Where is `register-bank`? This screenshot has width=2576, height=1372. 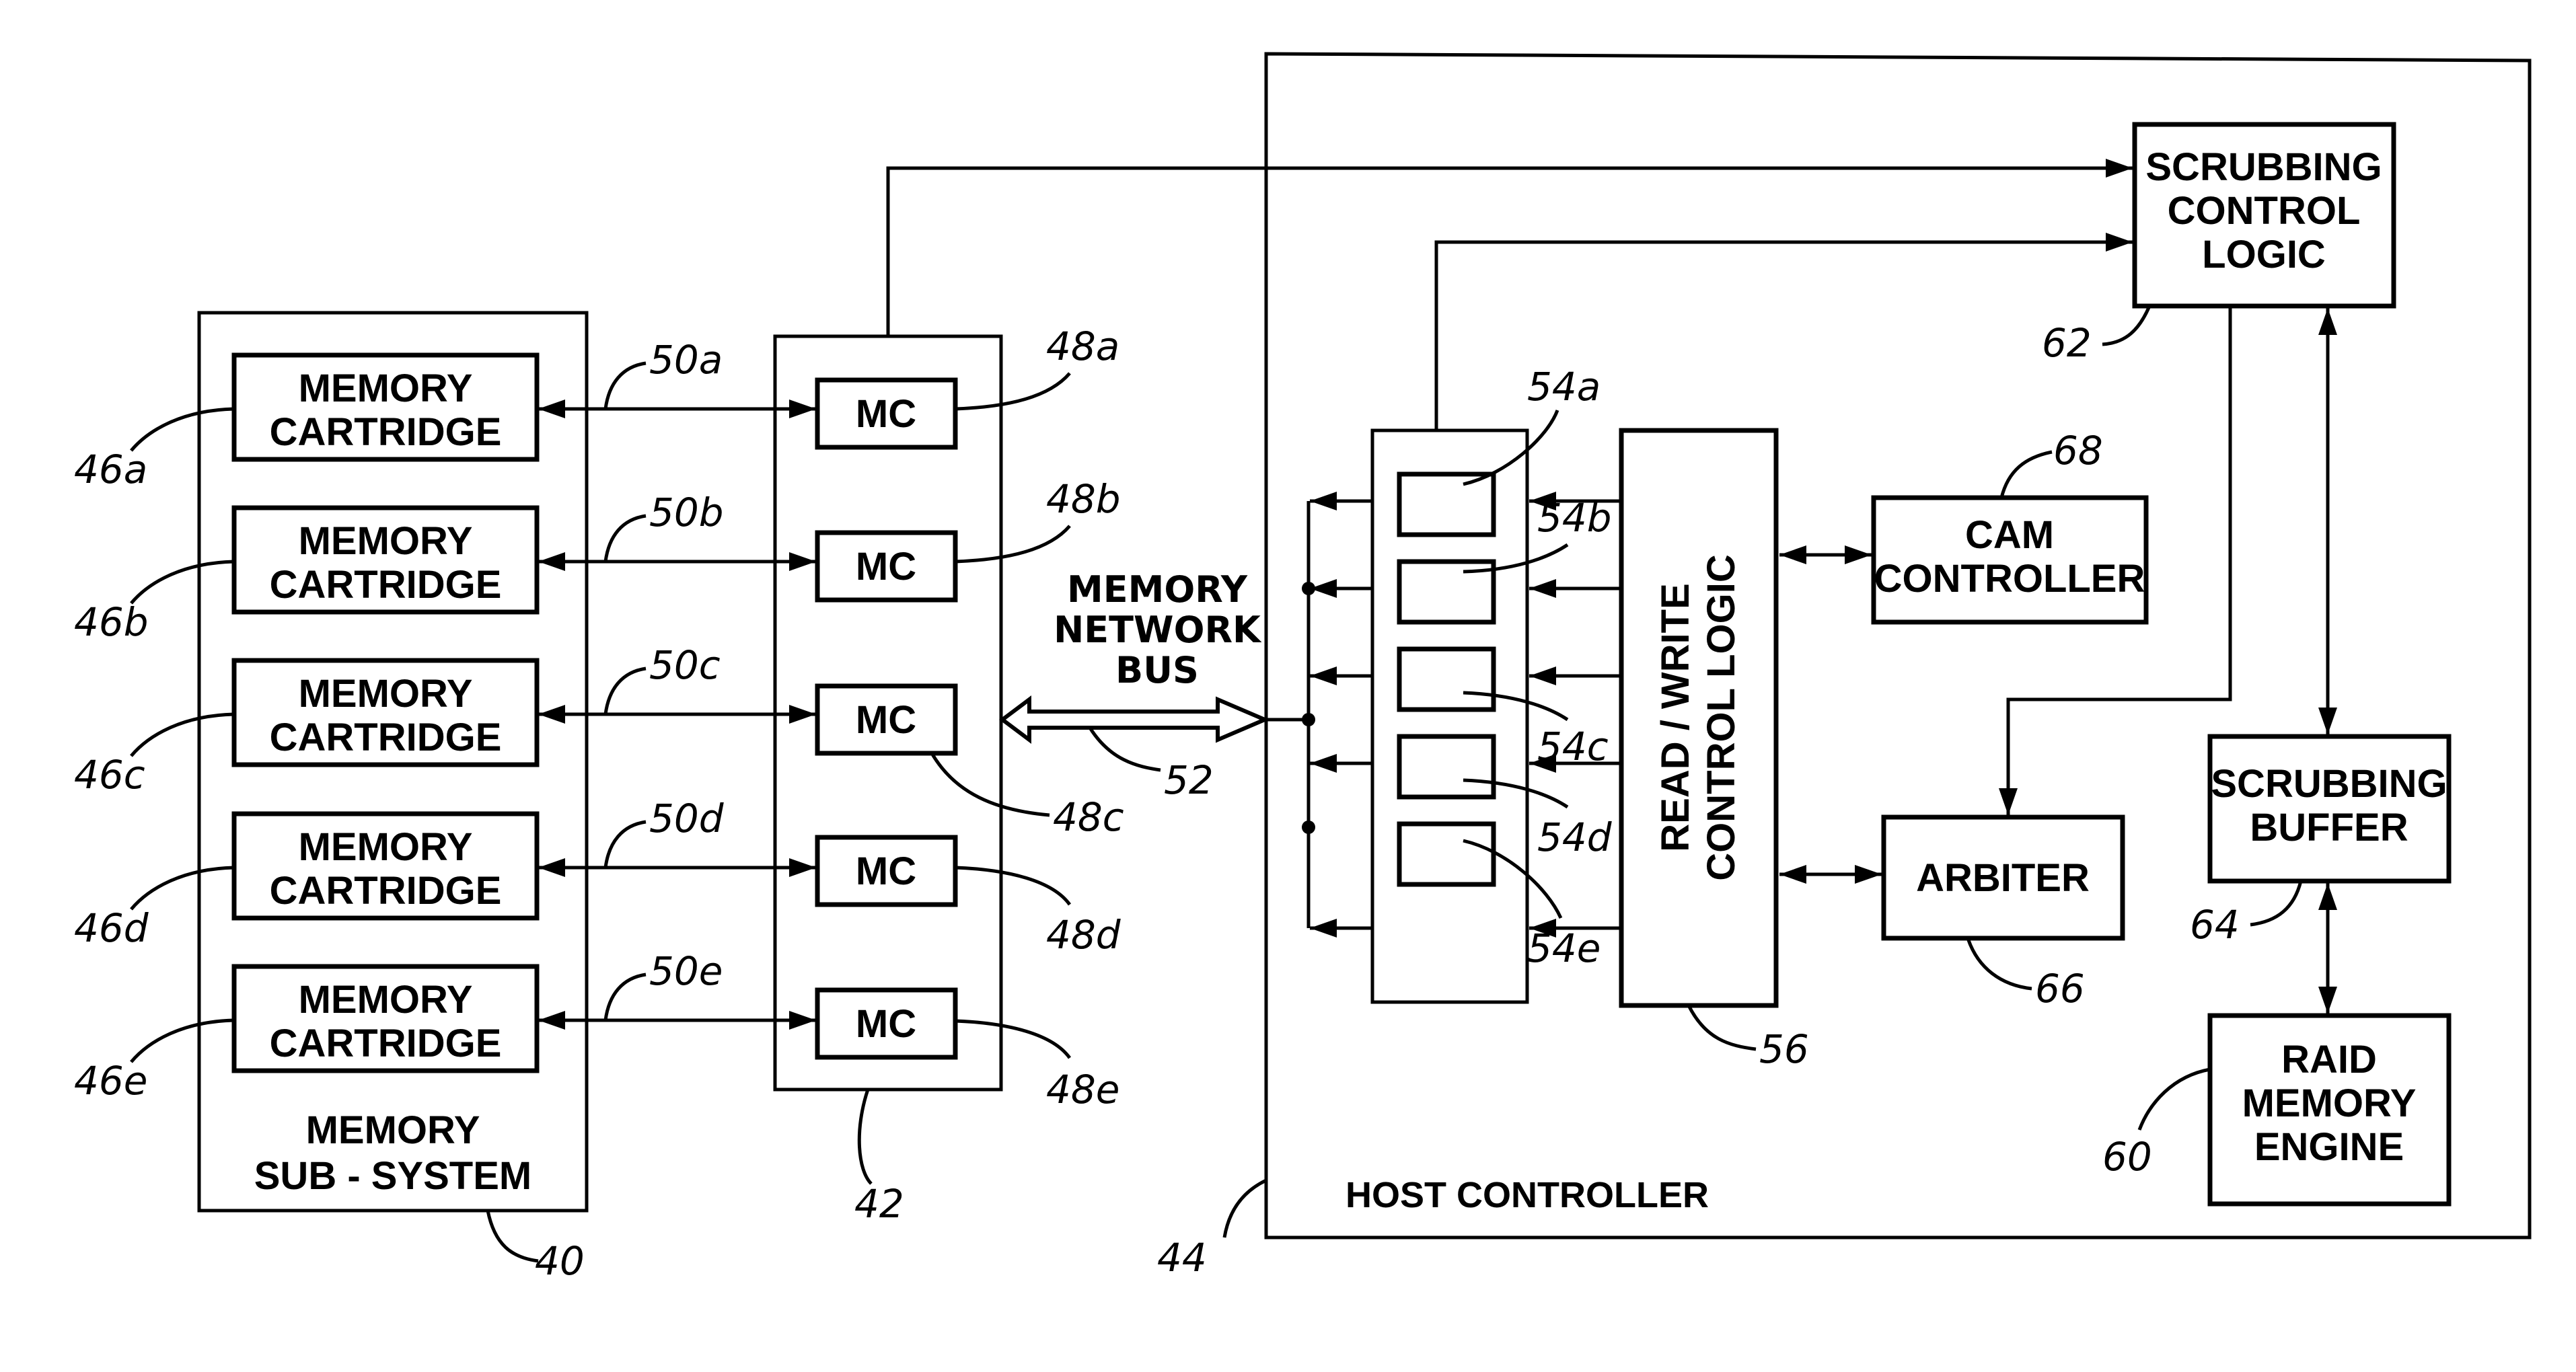 register-bank is located at coordinates (1450, 716).